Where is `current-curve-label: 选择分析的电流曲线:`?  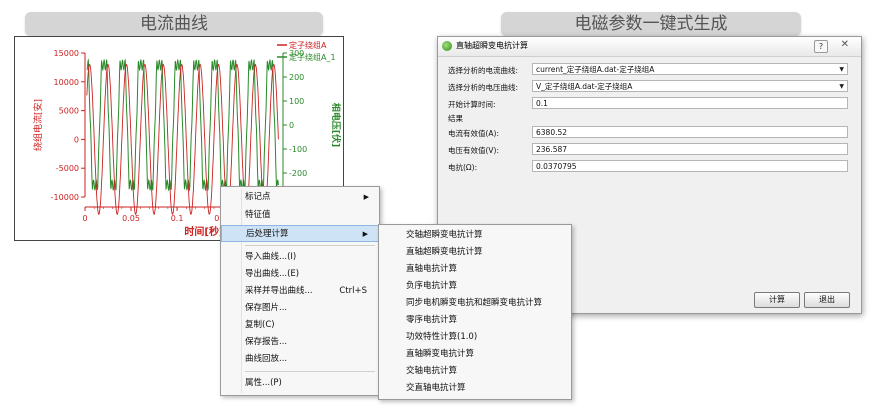
current-curve-label: 选择分析的电流曲线: is located at coordinates (483, 70).